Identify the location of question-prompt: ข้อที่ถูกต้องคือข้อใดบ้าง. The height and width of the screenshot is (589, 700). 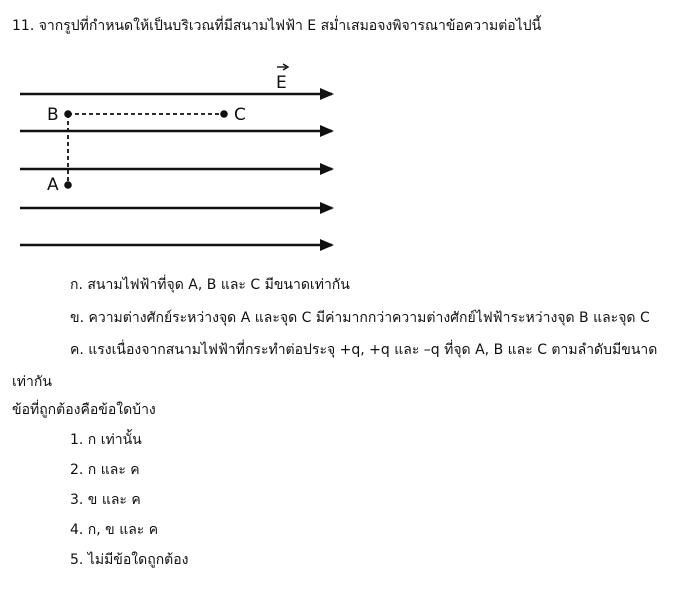
(84, 410).